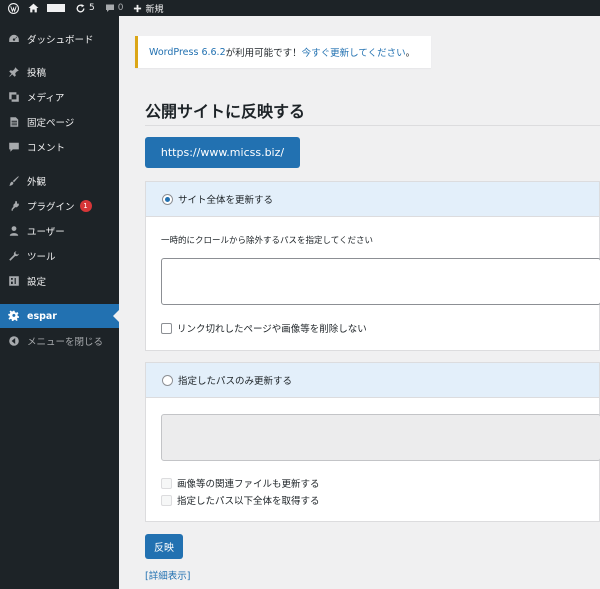  Describe the element at coordinates (59, 181) in the screenshot. I see `sidebar-item-appearance: 外観` at that location.